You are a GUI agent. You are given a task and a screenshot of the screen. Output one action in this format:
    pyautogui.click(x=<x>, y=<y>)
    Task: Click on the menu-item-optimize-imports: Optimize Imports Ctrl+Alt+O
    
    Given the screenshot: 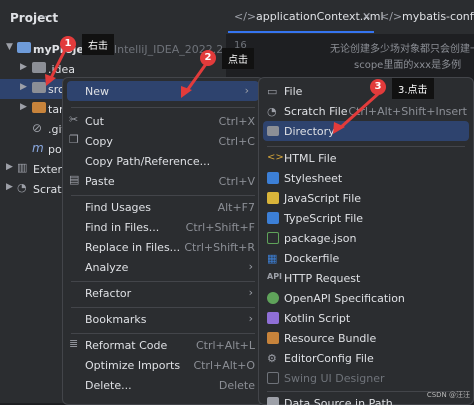 What is the action you would take?
    pyautogui.click(x=163, y=365)
    